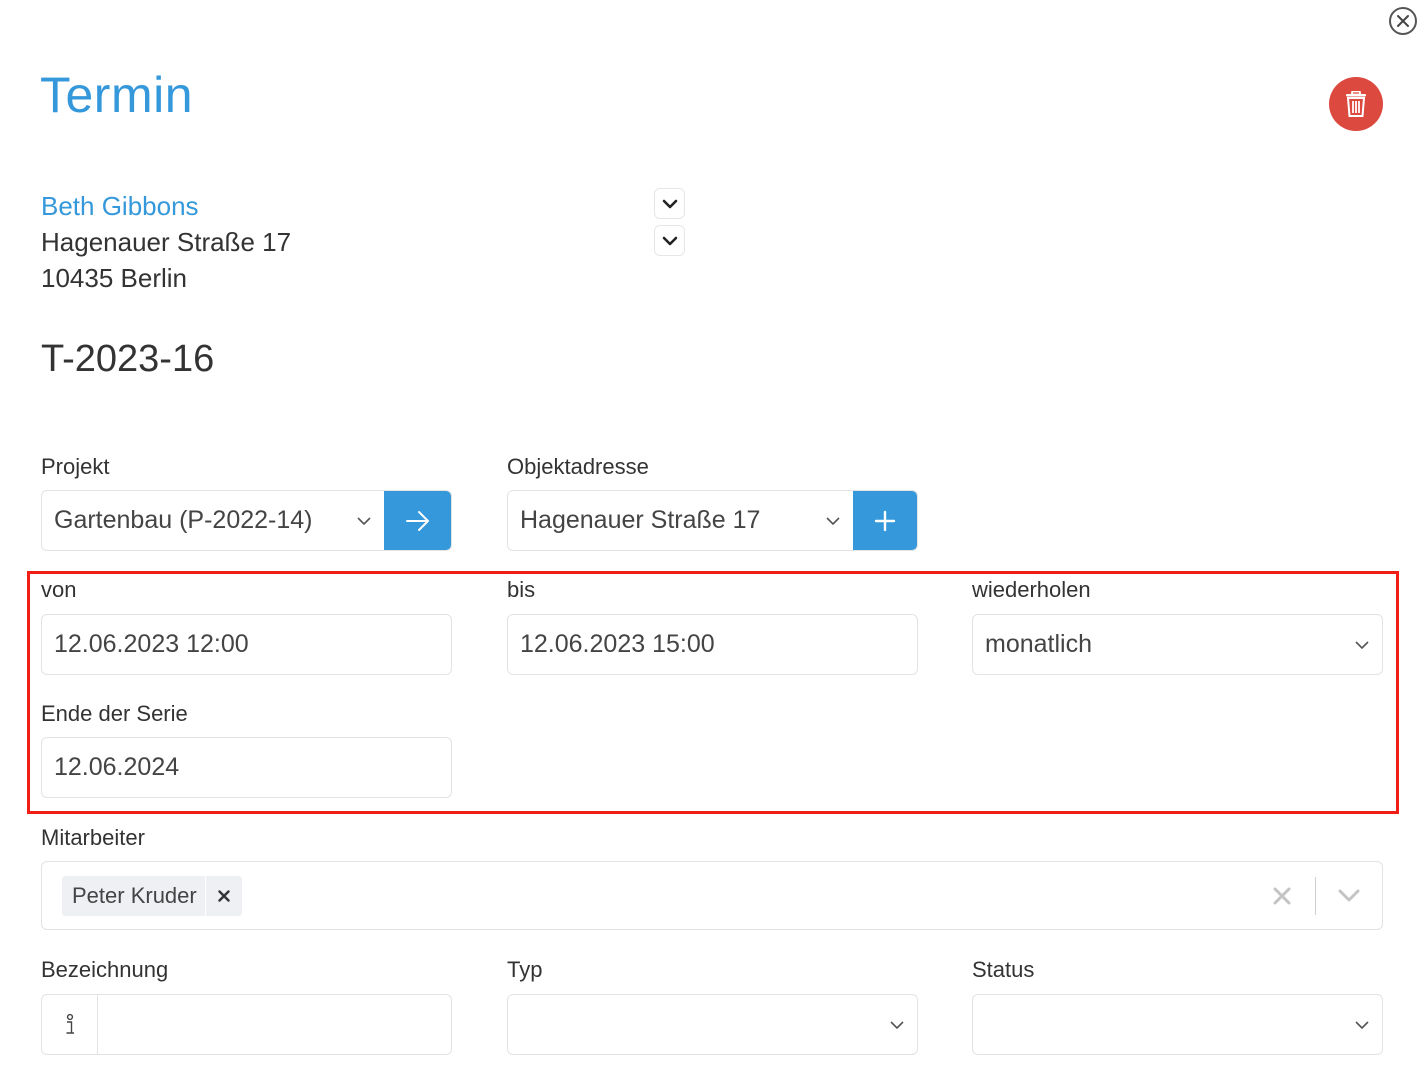 This screenshot has height=1074, width=1428. I want to click on delete-button, so click(1356, 104).